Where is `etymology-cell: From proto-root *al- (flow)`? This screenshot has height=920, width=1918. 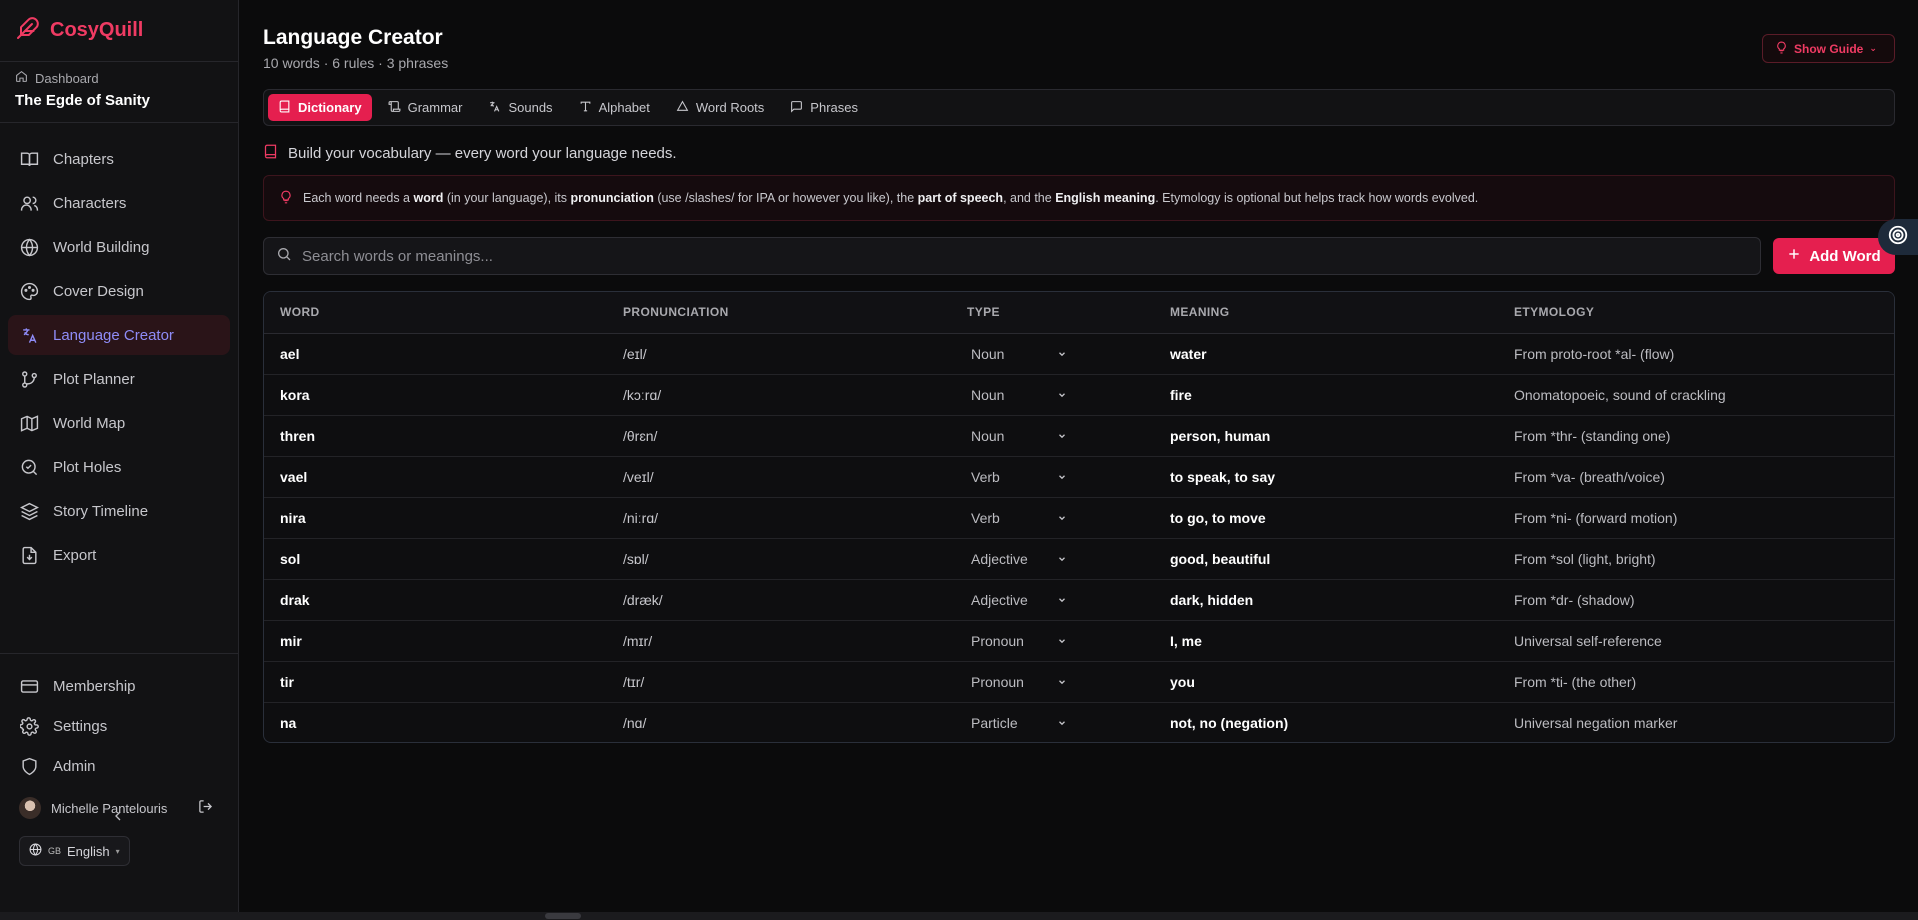 etymology-cell: From proto-root *al- (flow) is located at coordinates (1696, 354).